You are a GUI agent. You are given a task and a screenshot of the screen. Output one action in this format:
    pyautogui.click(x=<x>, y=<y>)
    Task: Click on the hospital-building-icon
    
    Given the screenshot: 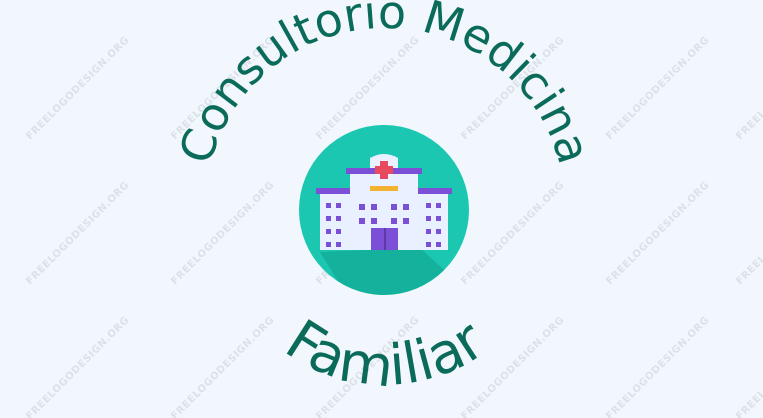 What is the action you would take?
    pyautogui.click(x=384, y=210)
    